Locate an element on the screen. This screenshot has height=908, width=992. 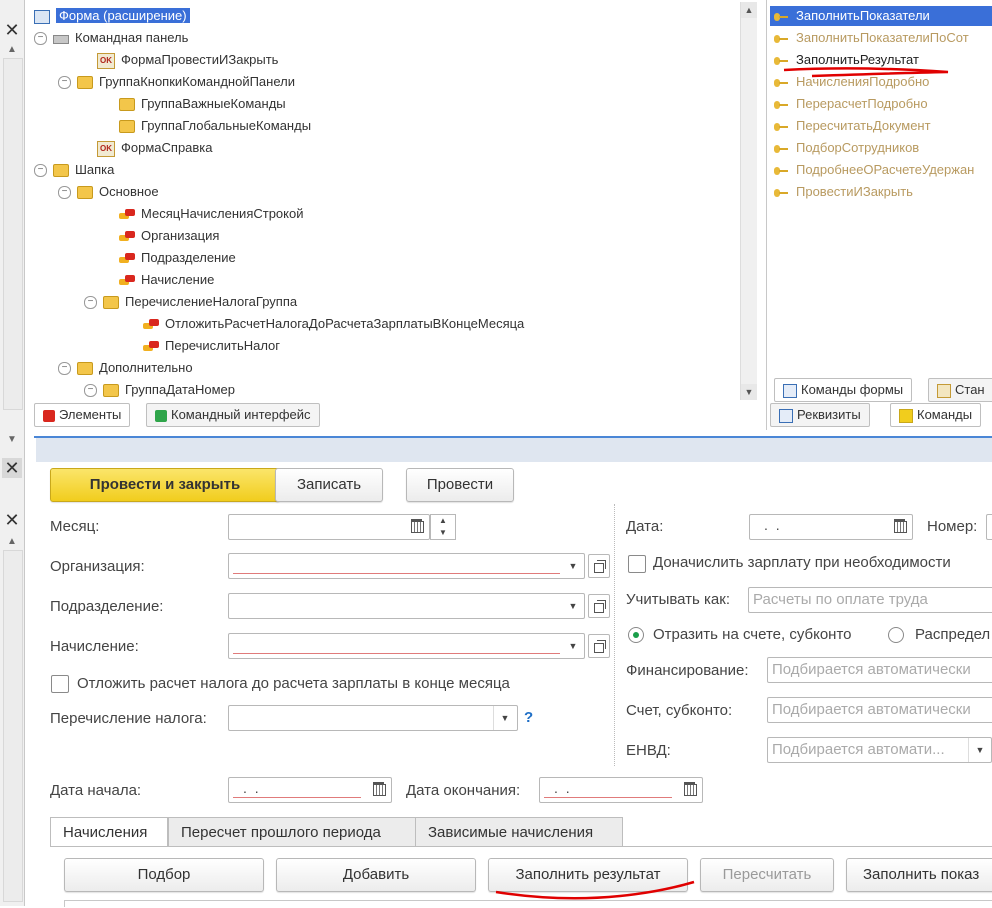
tree-node: − Командная панель is located at coordinates (111, 38).